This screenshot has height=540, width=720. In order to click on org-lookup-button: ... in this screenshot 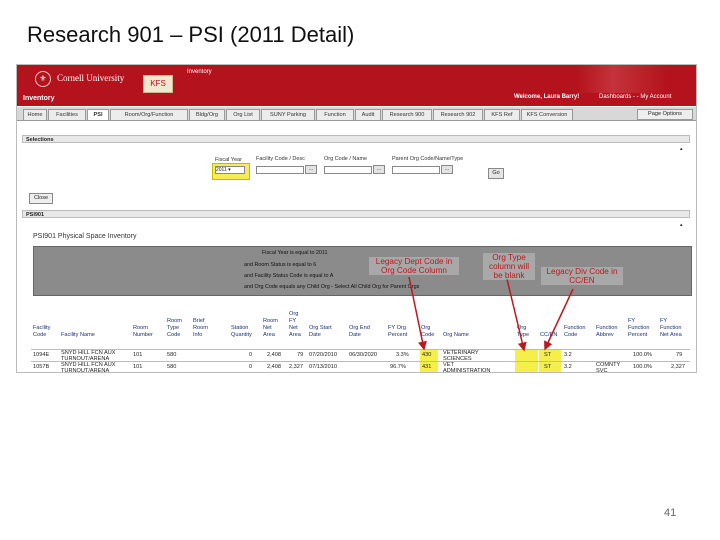, I will do `click(379, 169)`.